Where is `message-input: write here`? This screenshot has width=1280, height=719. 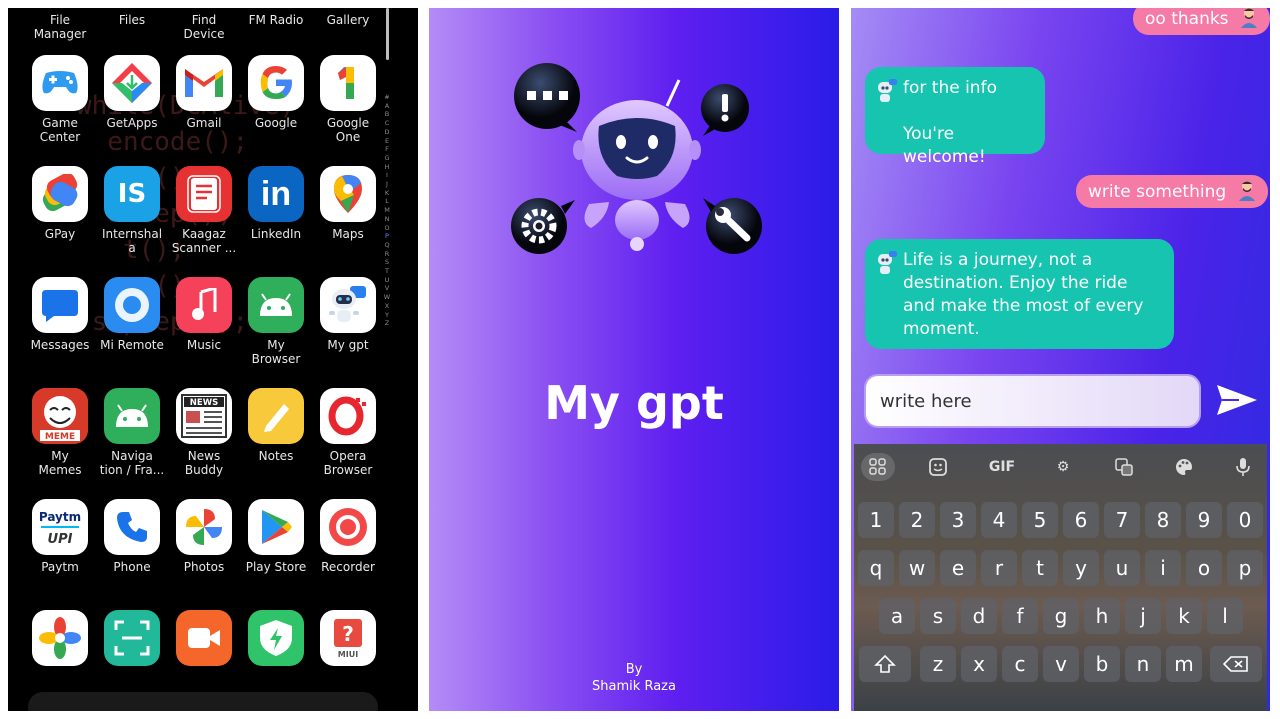 message-input: write here is located at coordinates (1032, 401).